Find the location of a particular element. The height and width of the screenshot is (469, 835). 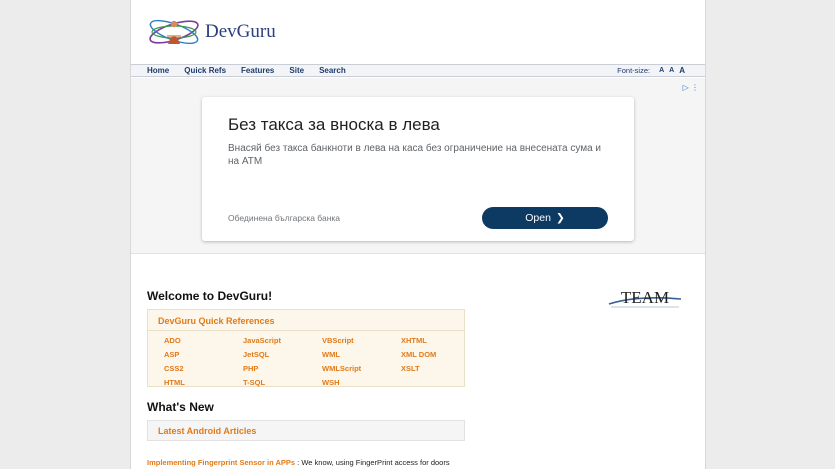

nav-quick-refs: Quick Refs is located at coordinates (205, 71).